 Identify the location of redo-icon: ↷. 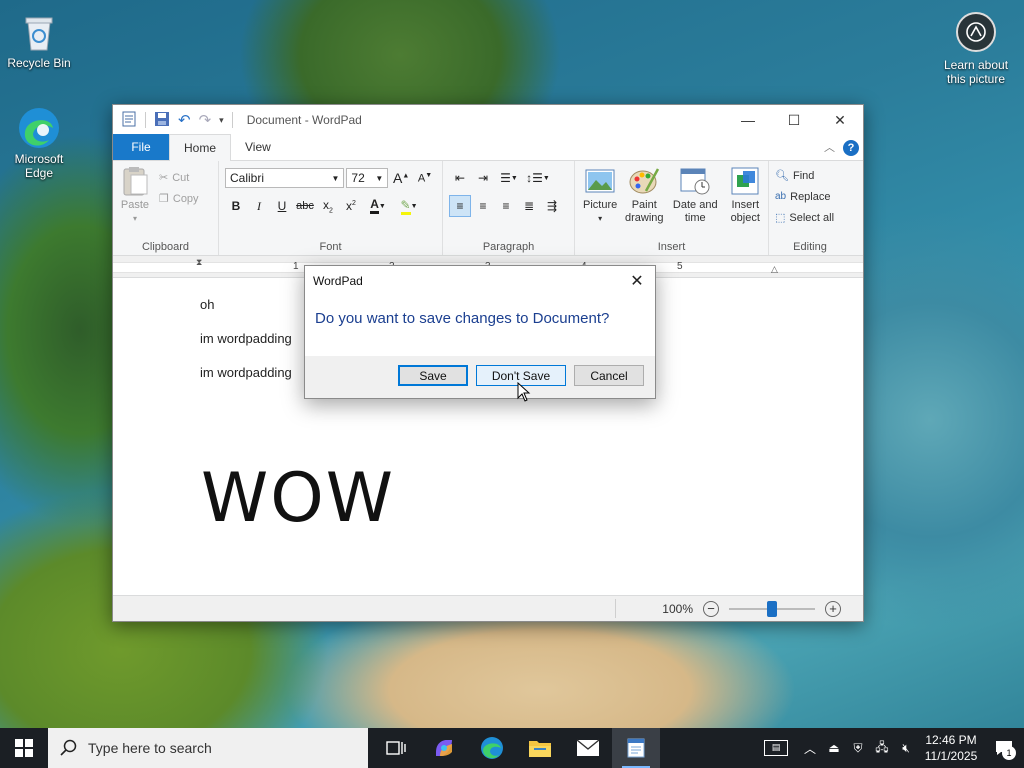
(205, 120).